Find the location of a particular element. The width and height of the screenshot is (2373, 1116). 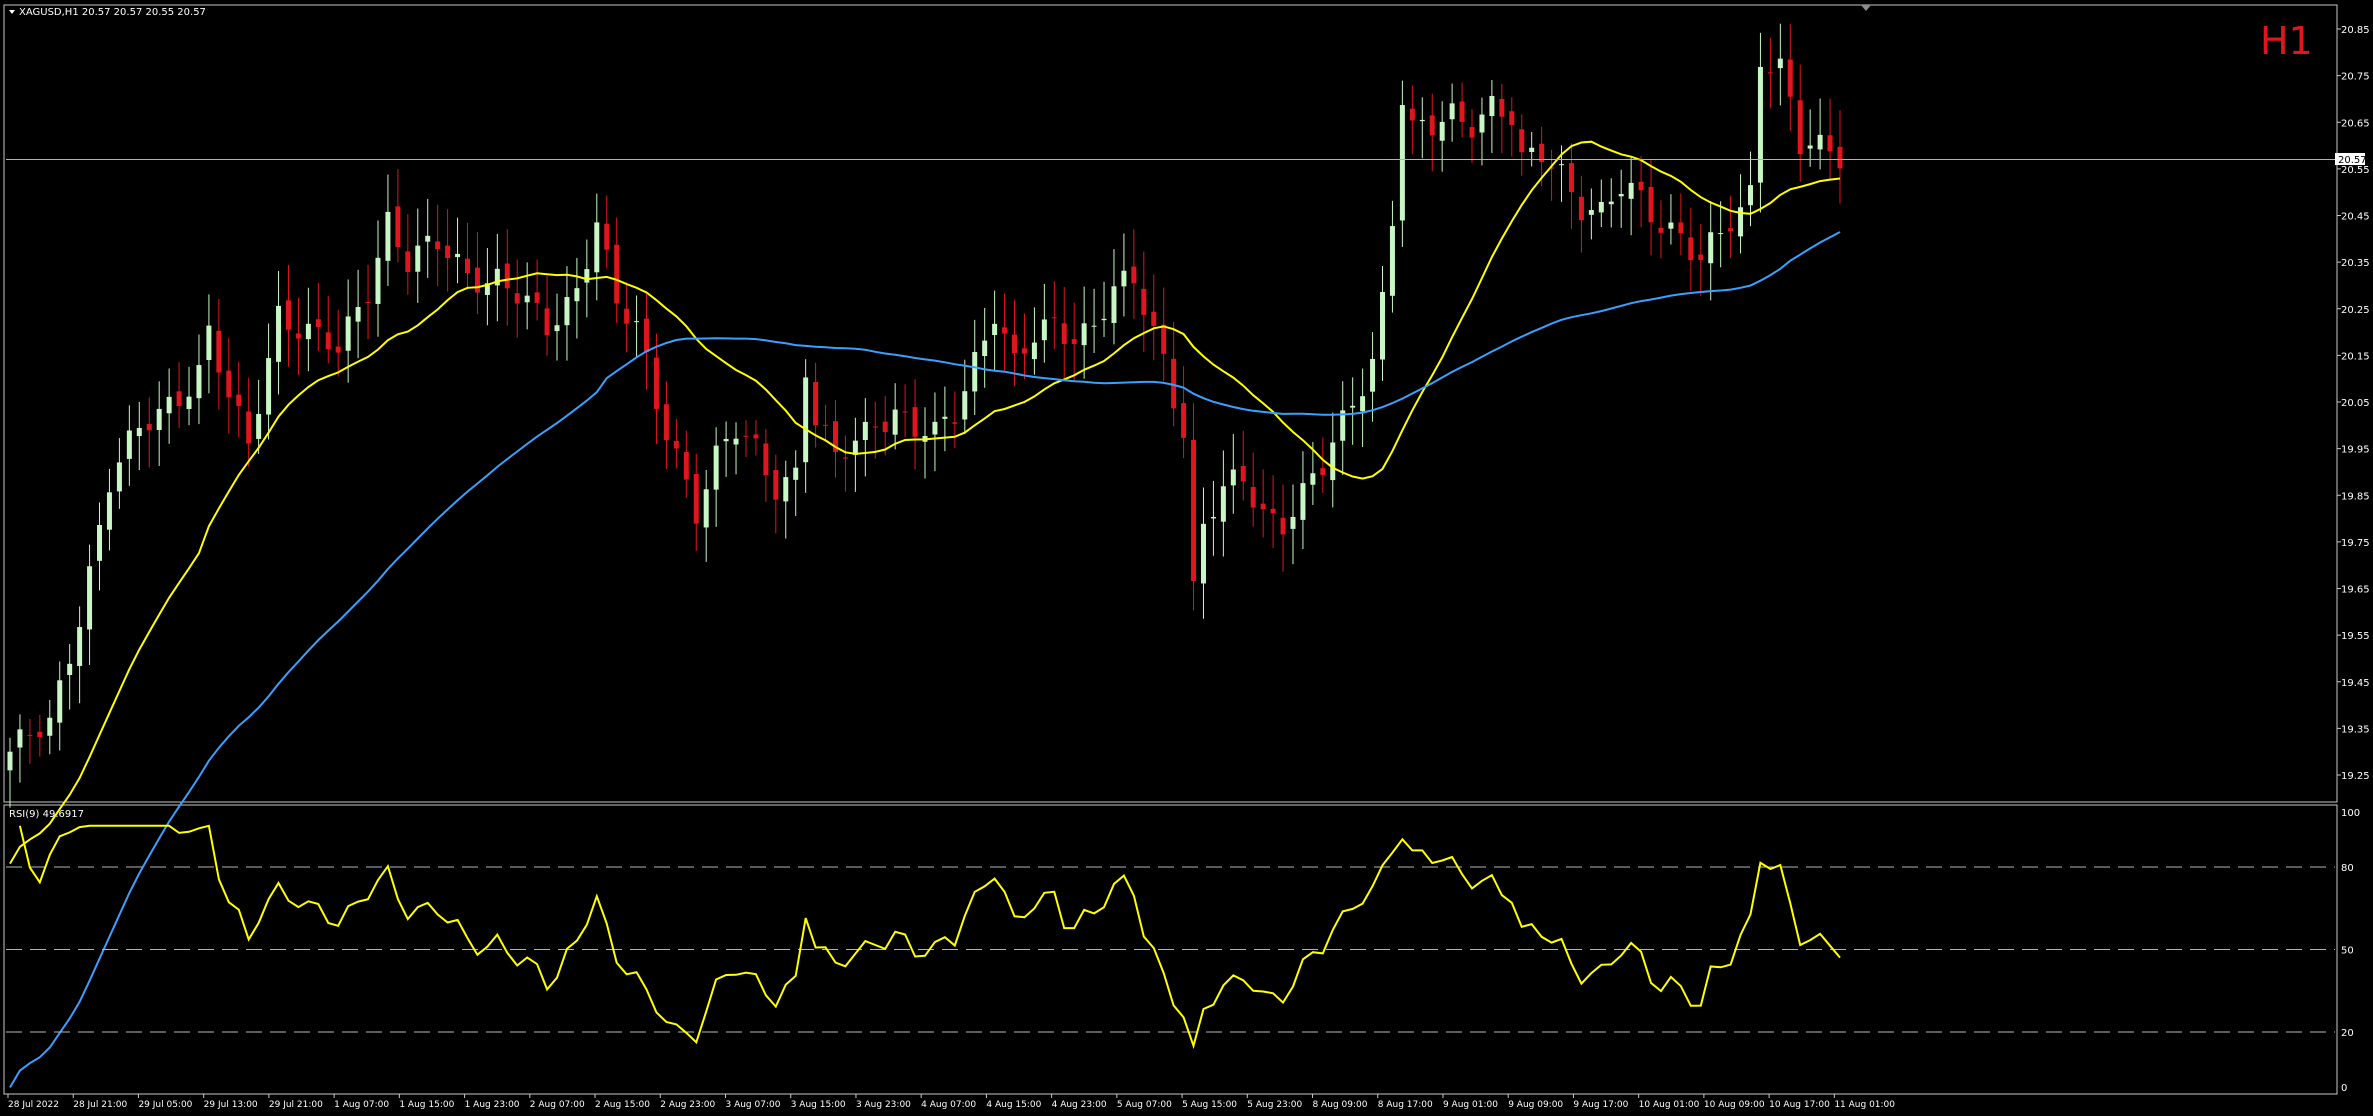

rsi-tick-label: 20 is located at coordinates (2347, 1033).